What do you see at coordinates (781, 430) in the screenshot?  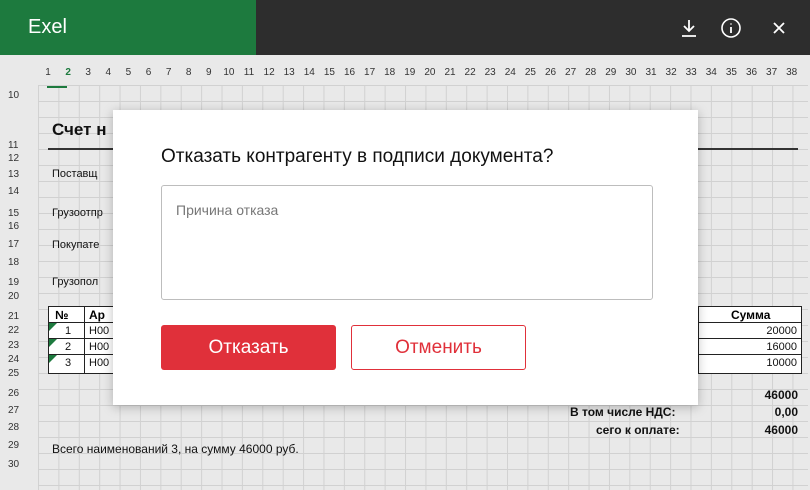 I see `to-pay-value: 46000` at bounding box center [781, 430].